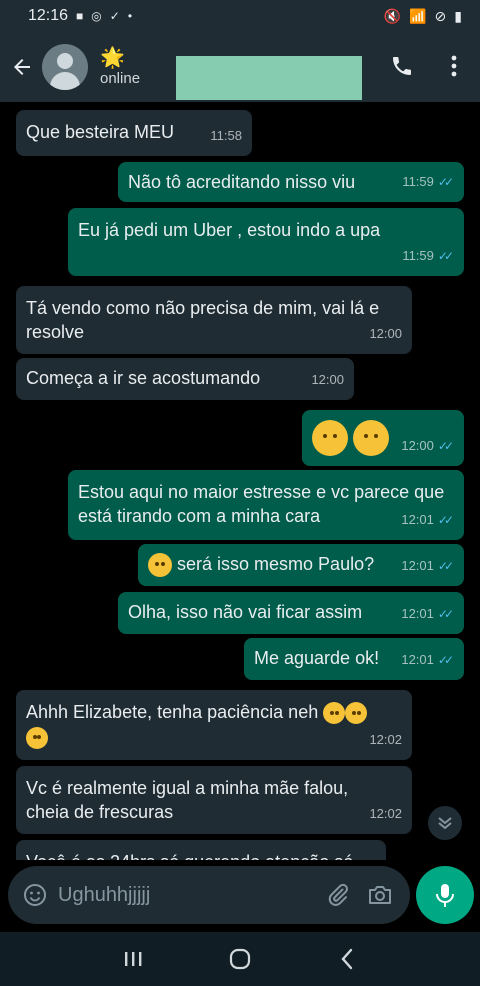  I want to click on more-options-icon, so click(454, 66).